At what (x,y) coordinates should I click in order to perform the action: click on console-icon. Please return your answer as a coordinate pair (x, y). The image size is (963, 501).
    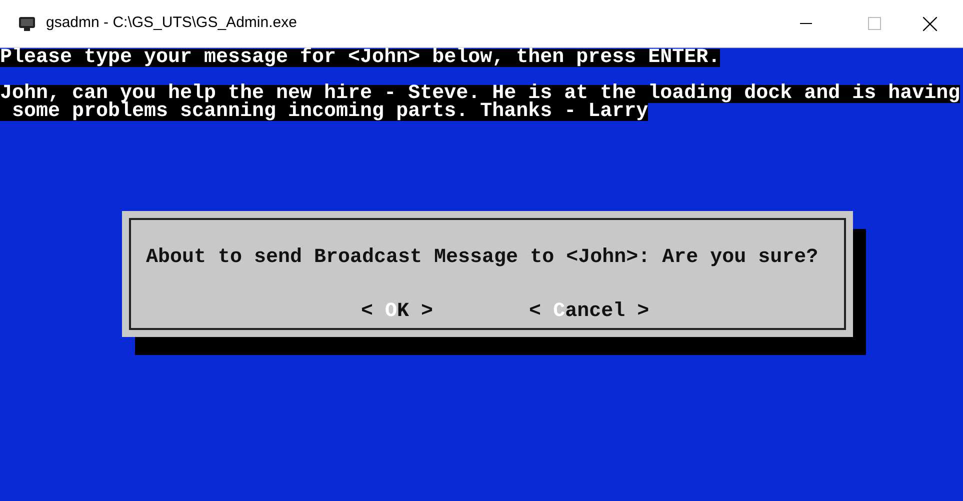
    Looking at the image, I should click on (27, 24).